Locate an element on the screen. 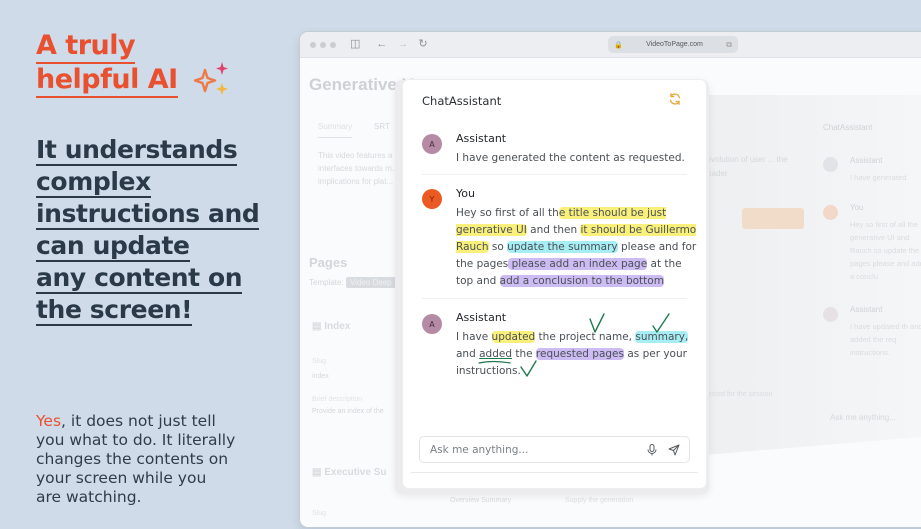 The width and height of the screenshot is (921, 529). highlighted-text: requested pages is located at coordinates (579, 354).